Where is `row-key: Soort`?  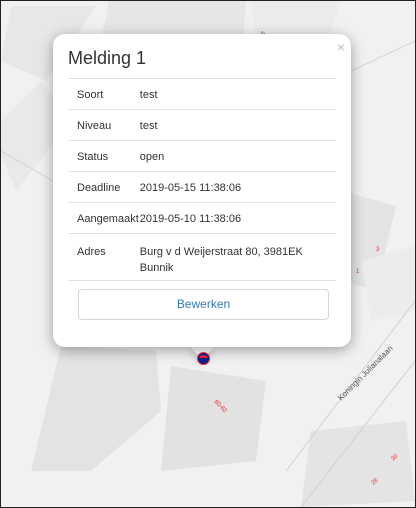
row-key: Soort is located at coordinates (103, 94).